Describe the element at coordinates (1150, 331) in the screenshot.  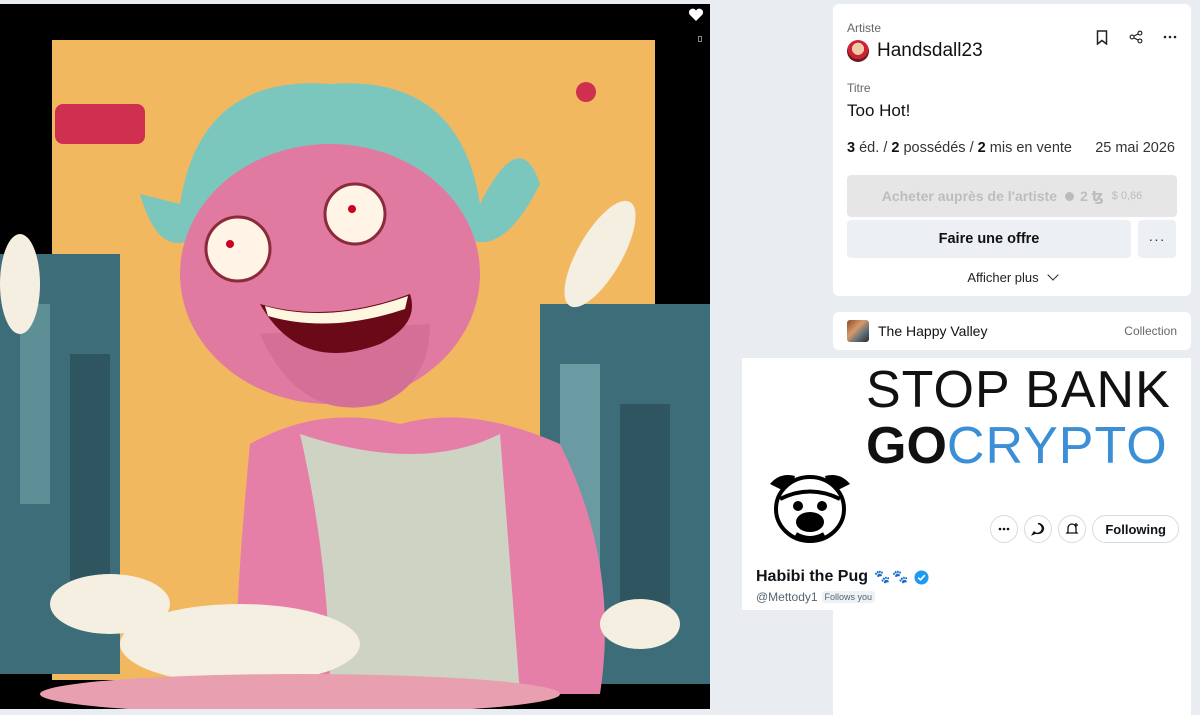
I see `collection-tag: Collection` at that location.